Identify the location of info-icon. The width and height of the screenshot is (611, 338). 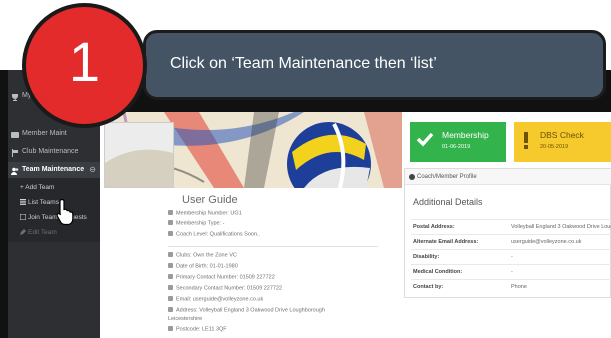
(412, 177).